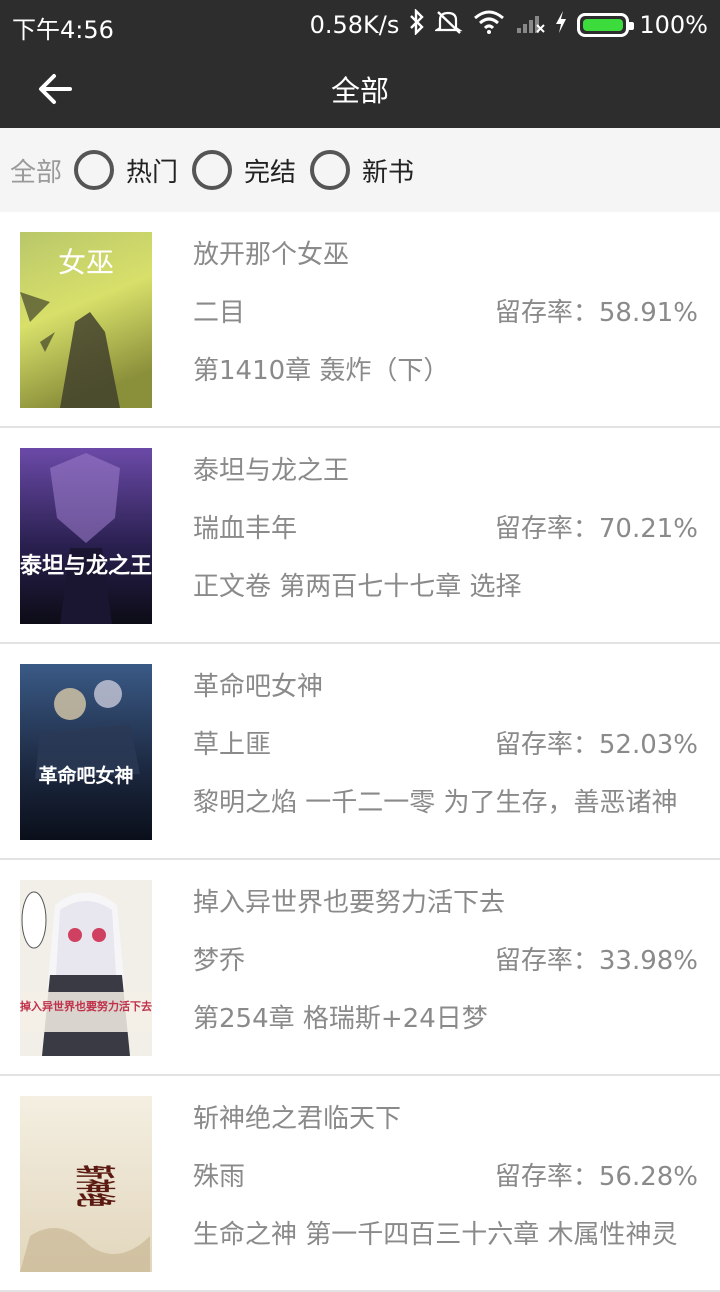 Image resolution: width=720 pixels, height=1292 pixels. Describe the element at coordinates (354, 25) in the screenshot. I see `network-speed: 0.58K/s` at that location.